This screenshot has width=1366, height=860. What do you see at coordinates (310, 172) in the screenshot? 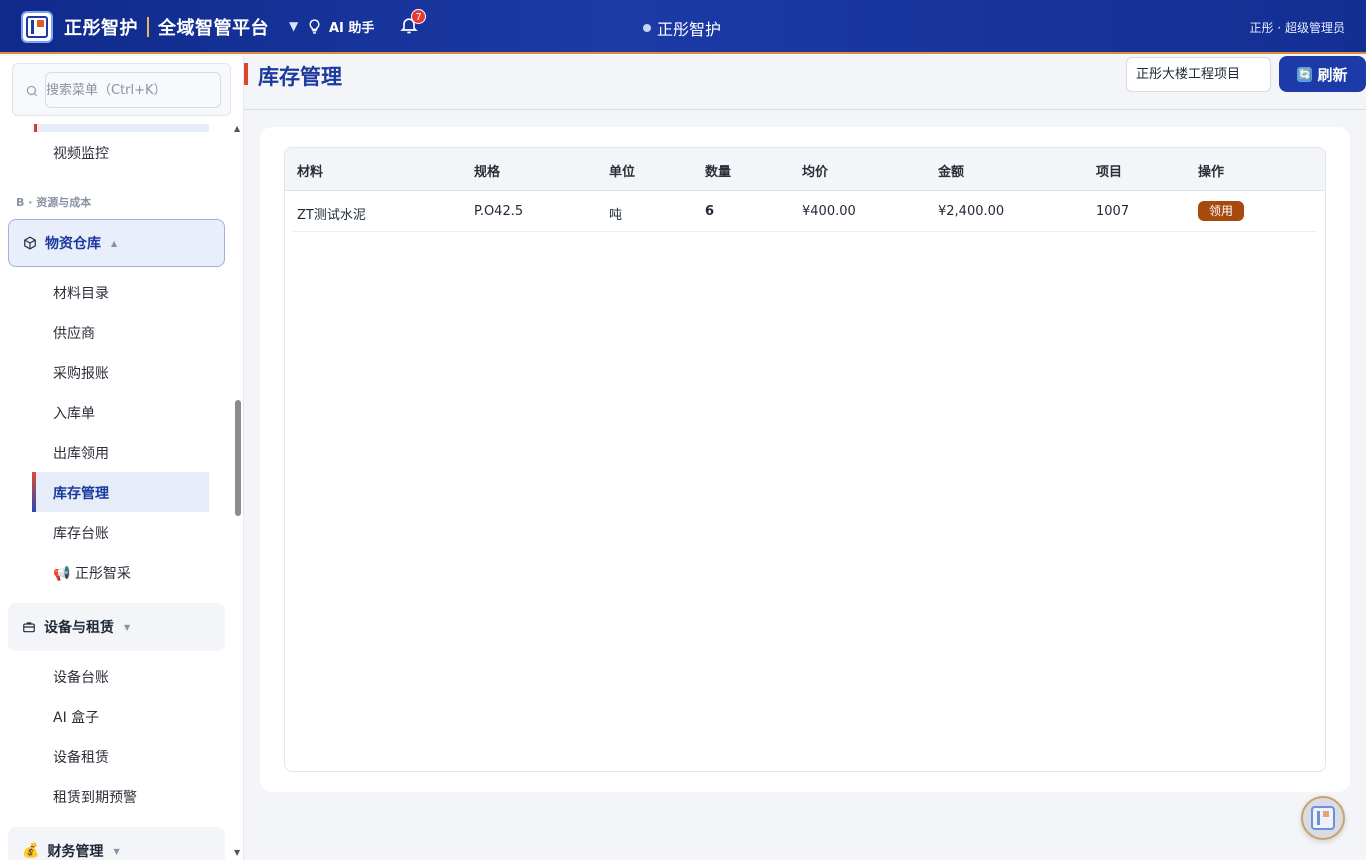
I see `column-header: 材料` at bounding box center [310, 172].